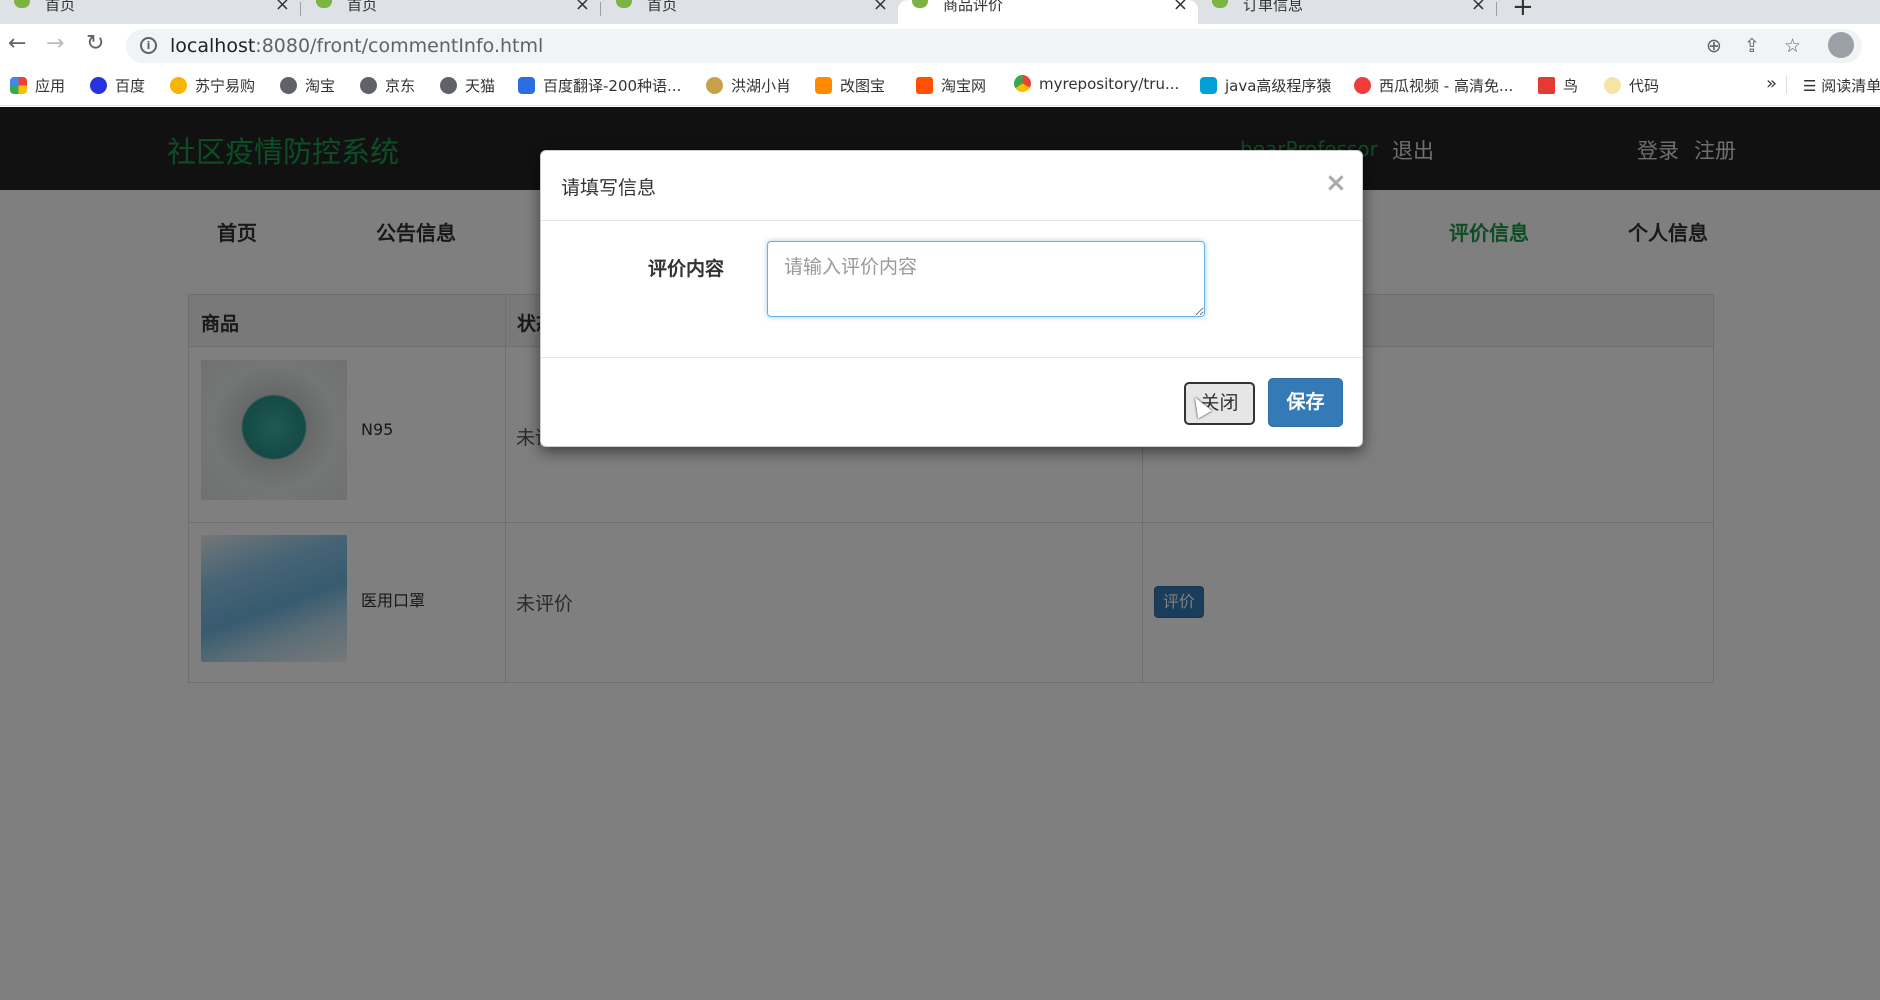 The width and height of the screenshot is (1880, 1000). What do you see at coordinates (1612, 85) in the screenshot?
I see `code-icon` at bounding box center [1612, 85].